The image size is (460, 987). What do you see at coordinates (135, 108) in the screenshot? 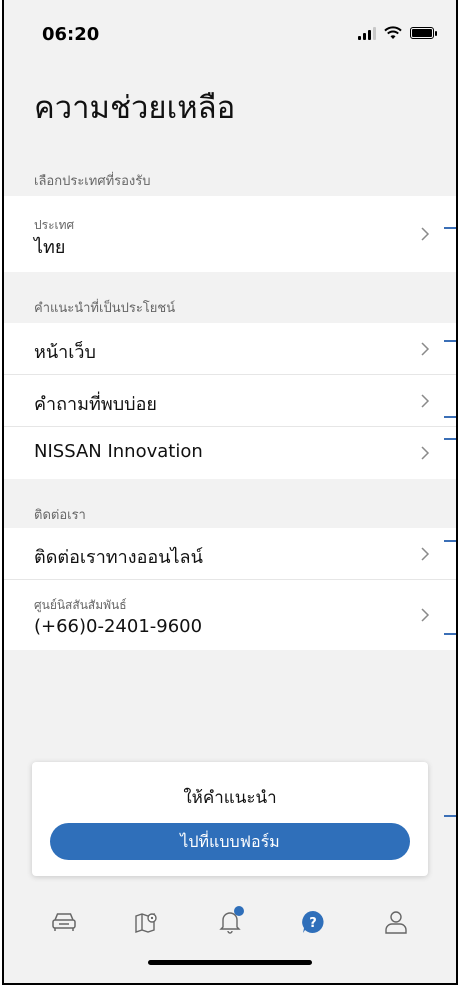
I see `page-title: ความช่วยเหลือ` at bounding box center [135, 108].